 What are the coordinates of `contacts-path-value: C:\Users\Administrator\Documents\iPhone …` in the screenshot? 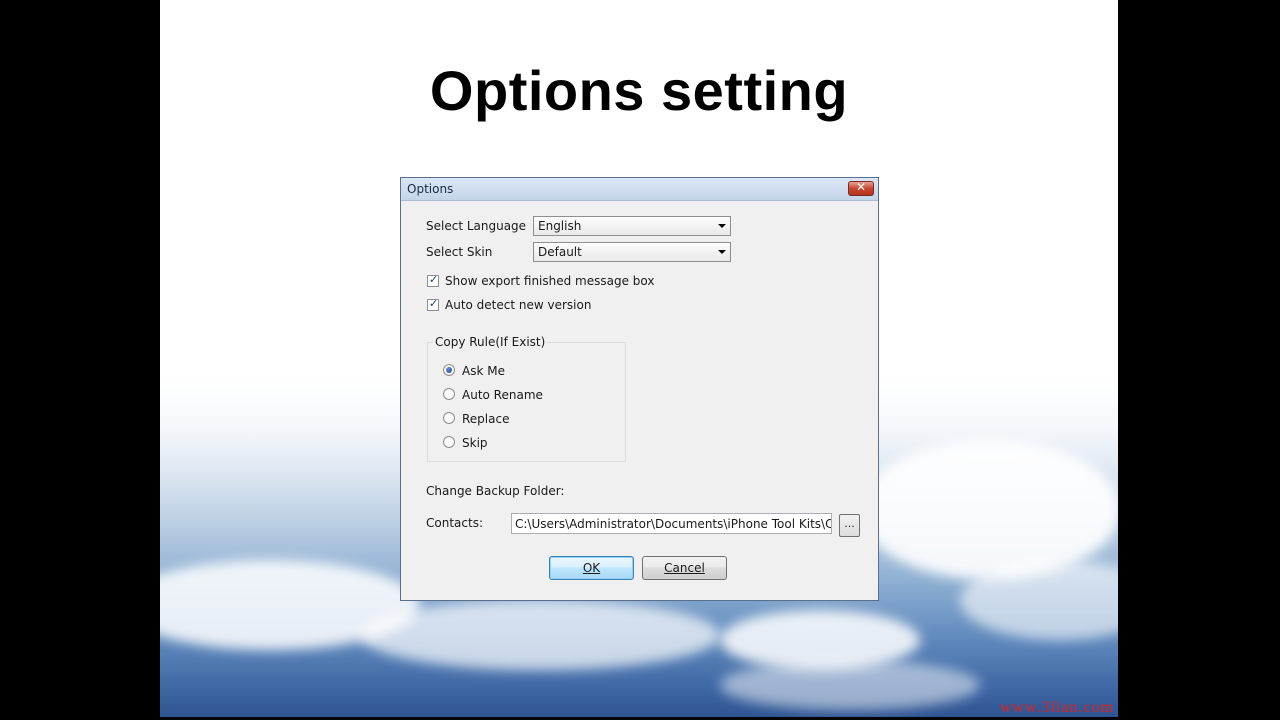 It's located at (673, 524).